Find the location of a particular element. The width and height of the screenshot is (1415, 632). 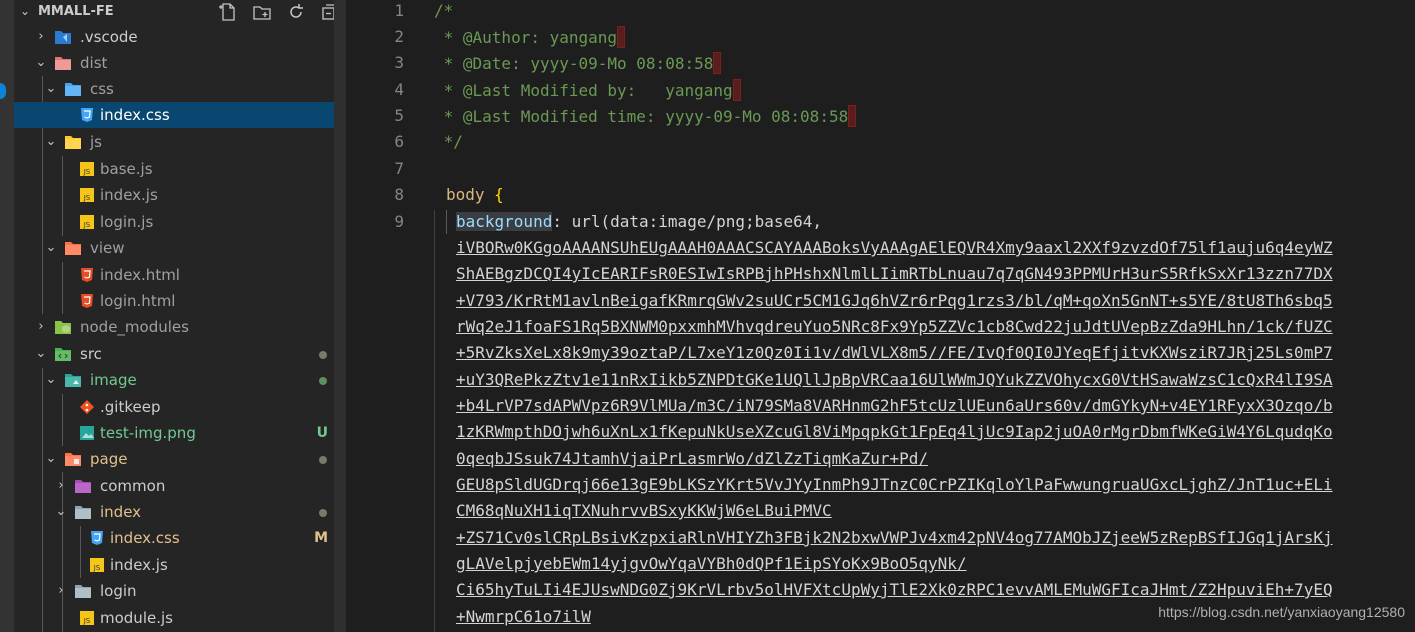

tree-item-page-index-js: JS index.js is located at coordinates (180, 565).